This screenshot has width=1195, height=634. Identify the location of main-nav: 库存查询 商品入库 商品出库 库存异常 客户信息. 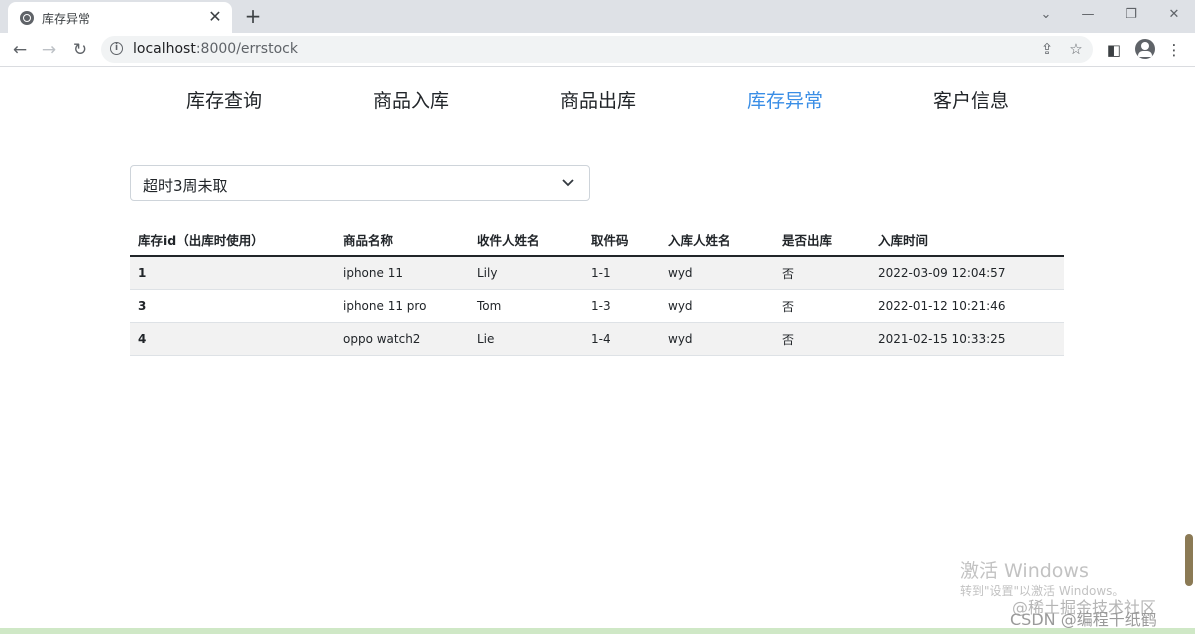
(597, 96).